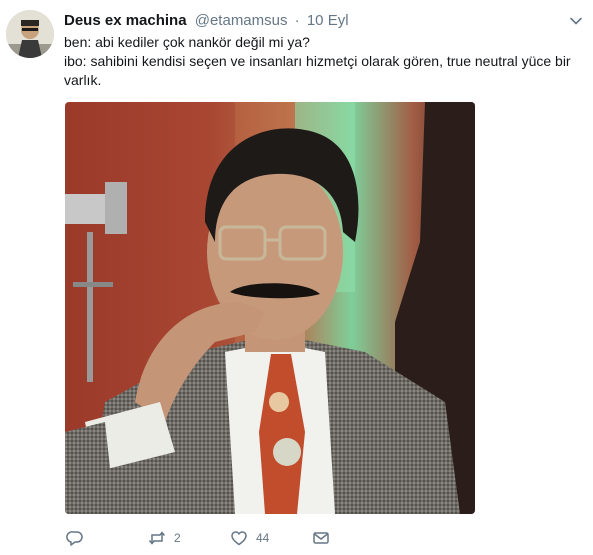 The image size is (593, 555). Describe the element at coordinates (241, 20) in the screenshot. I see `author-handle: @etamamsus` at that location.